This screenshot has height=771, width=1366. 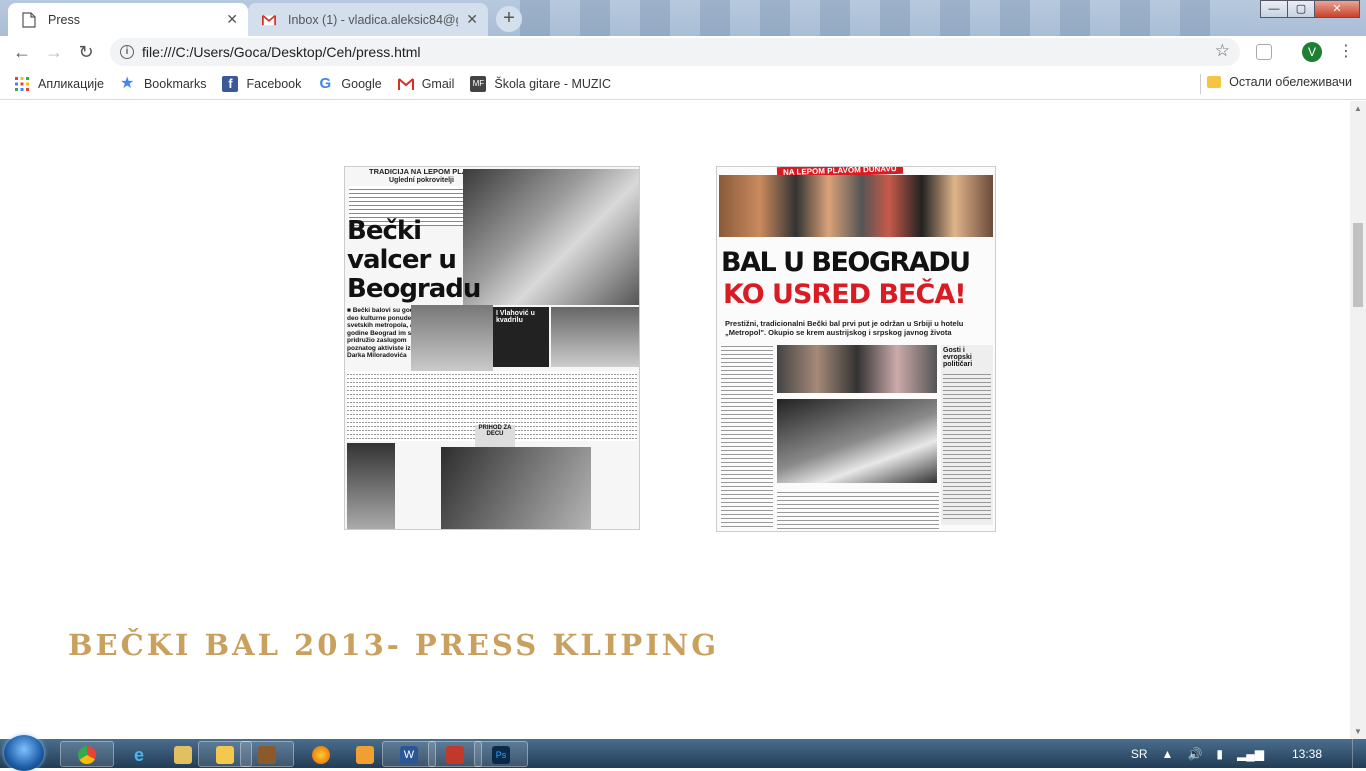 I want to click on blurred-background, so click(x=878, y=18).